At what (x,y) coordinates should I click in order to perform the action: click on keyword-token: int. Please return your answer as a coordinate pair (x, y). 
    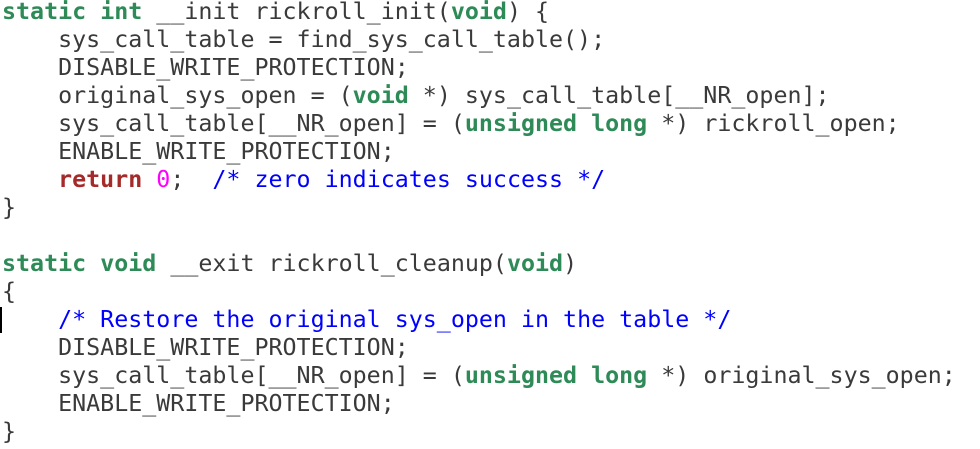
    Looking at the image, I should click on (121, 12).